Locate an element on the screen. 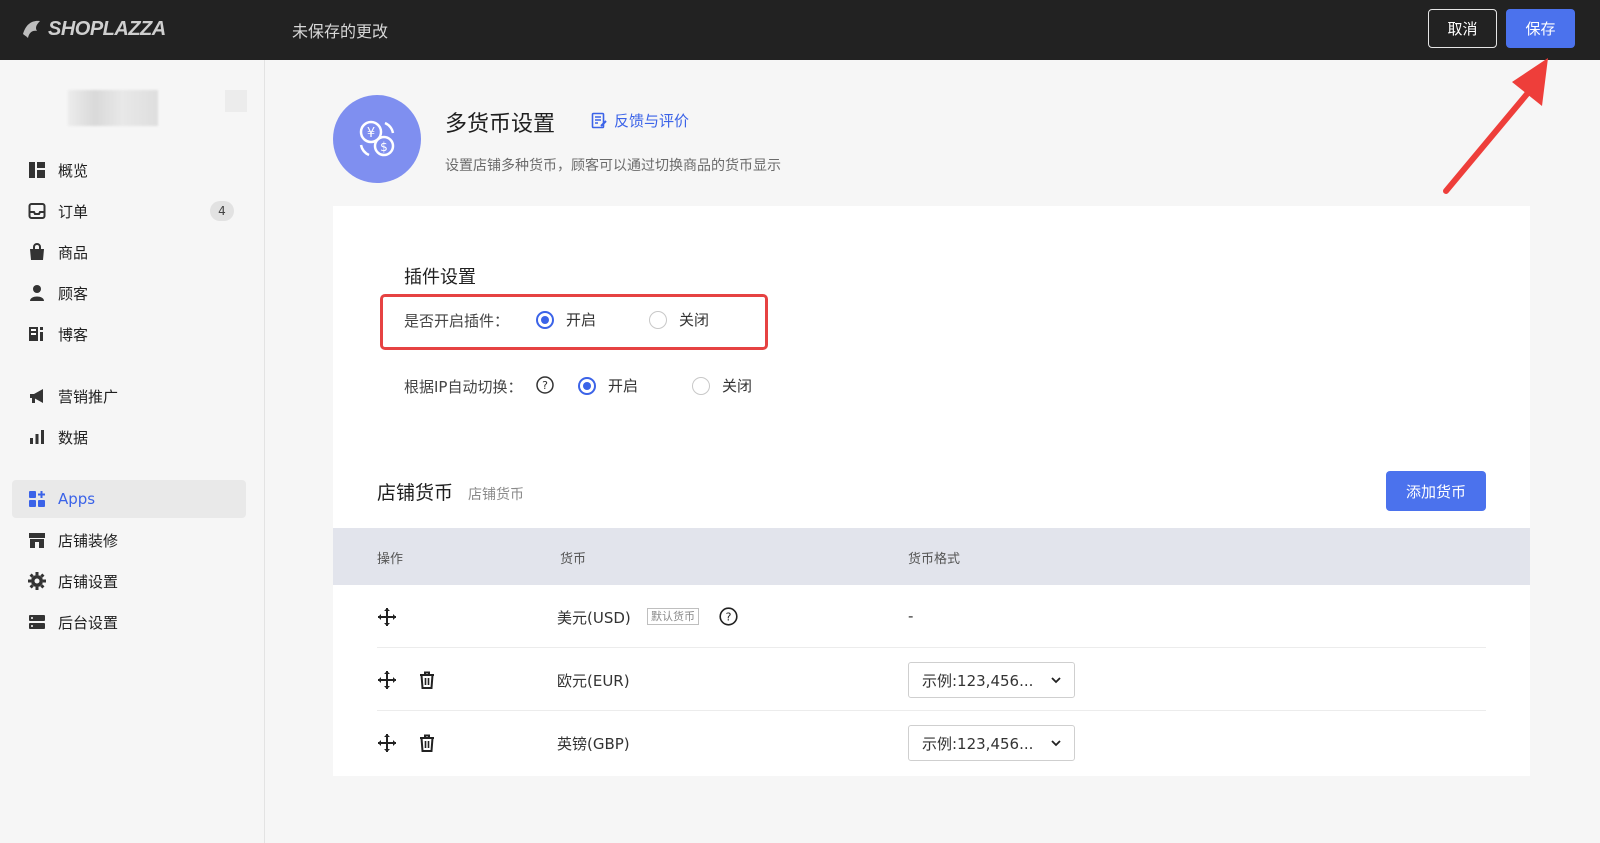 The height and width of the screenshot is (843, 1600). ip-switch-label: 根据IP自动切换： is located at coordinates (463, 387).